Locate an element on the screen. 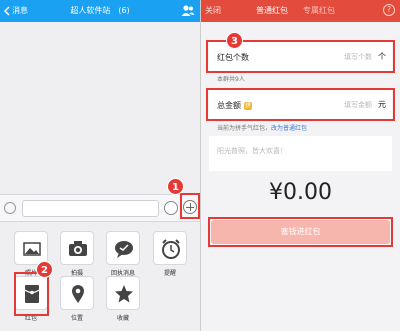 The height and width of the screenshot is (331, 400). member-count: (6) is located at coordinates (124, 10).